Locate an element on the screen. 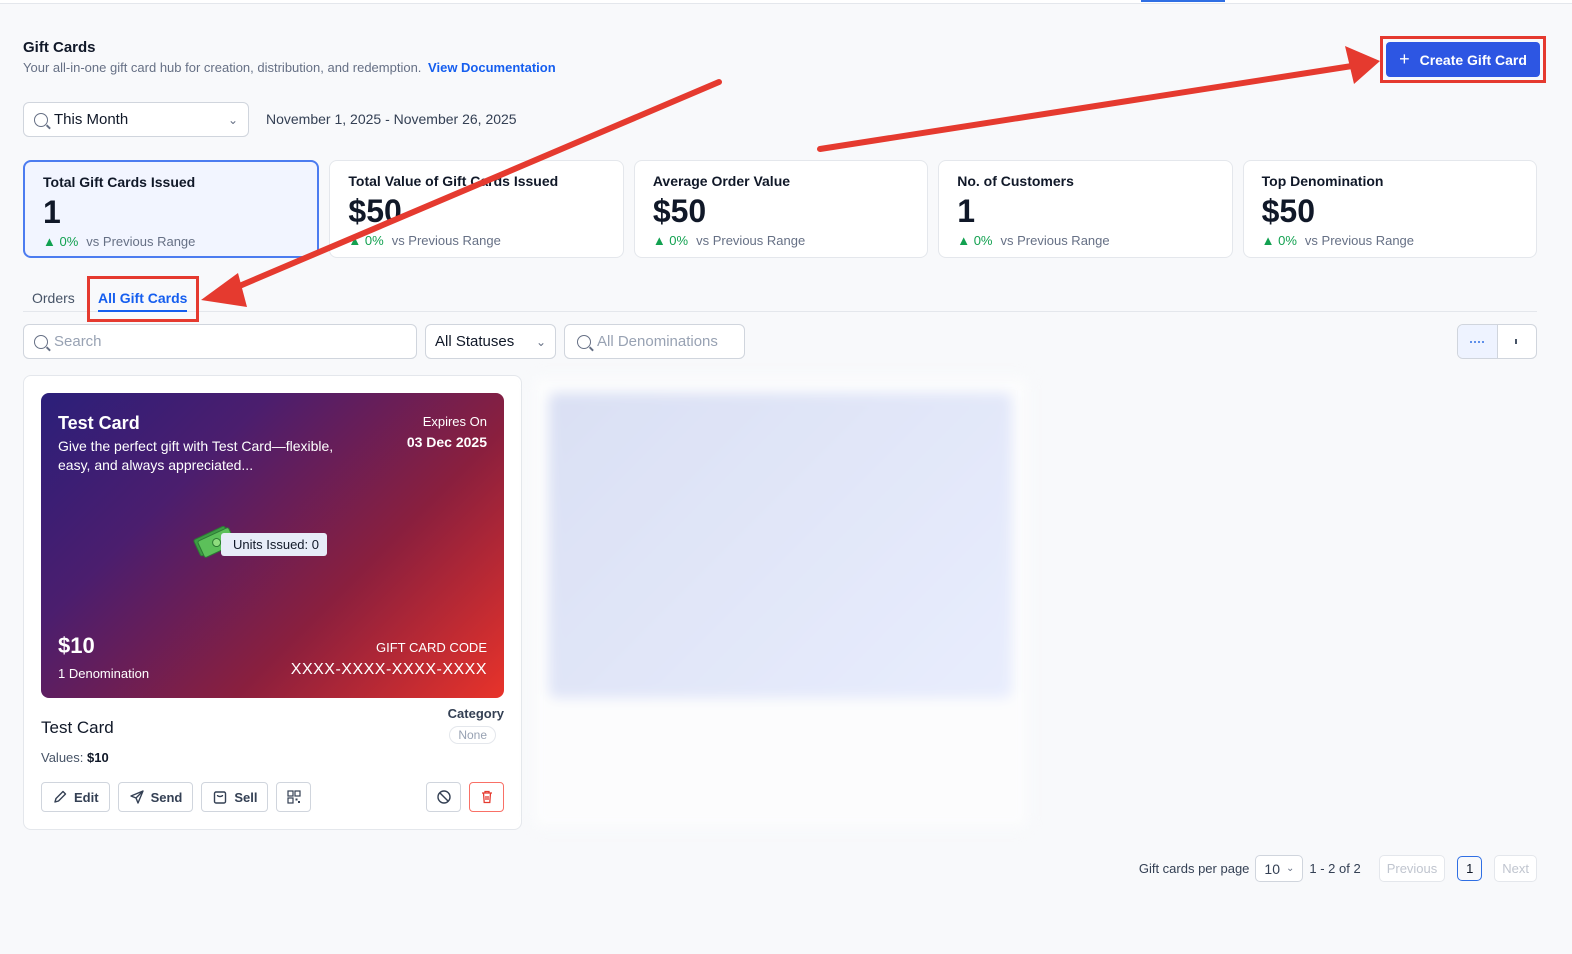  gift-card-title: Test Card is located at coordinates (99, 423).